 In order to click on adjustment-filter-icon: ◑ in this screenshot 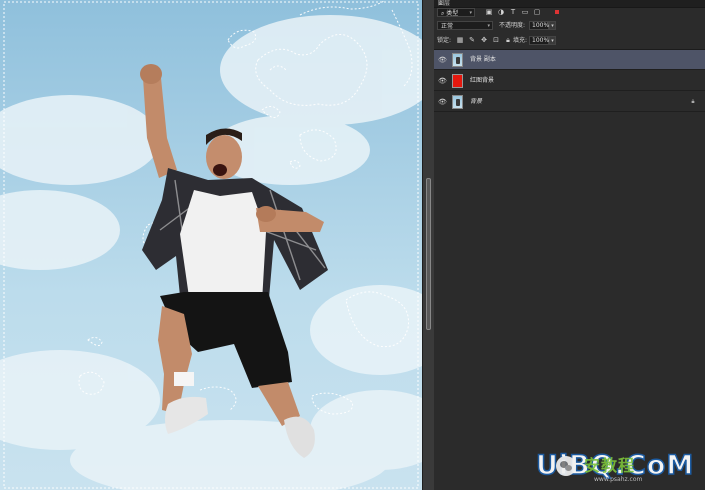, I will do `click(501, 12)`.